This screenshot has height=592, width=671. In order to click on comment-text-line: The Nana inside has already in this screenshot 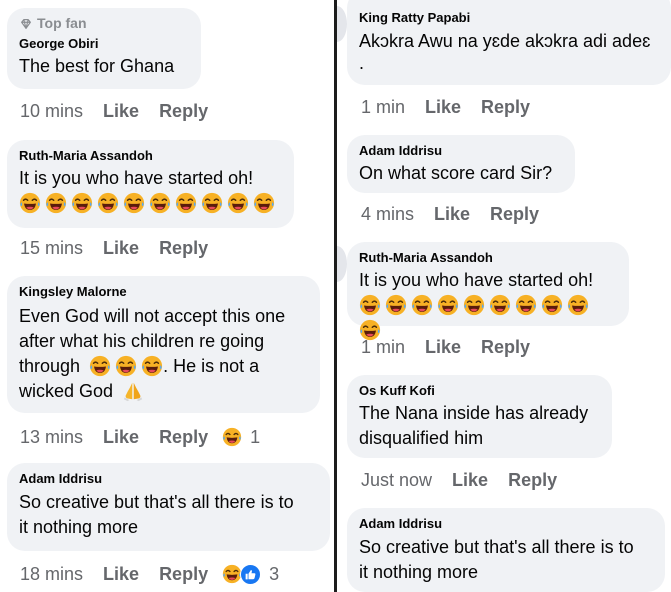, I will do `click(474, 413)`.